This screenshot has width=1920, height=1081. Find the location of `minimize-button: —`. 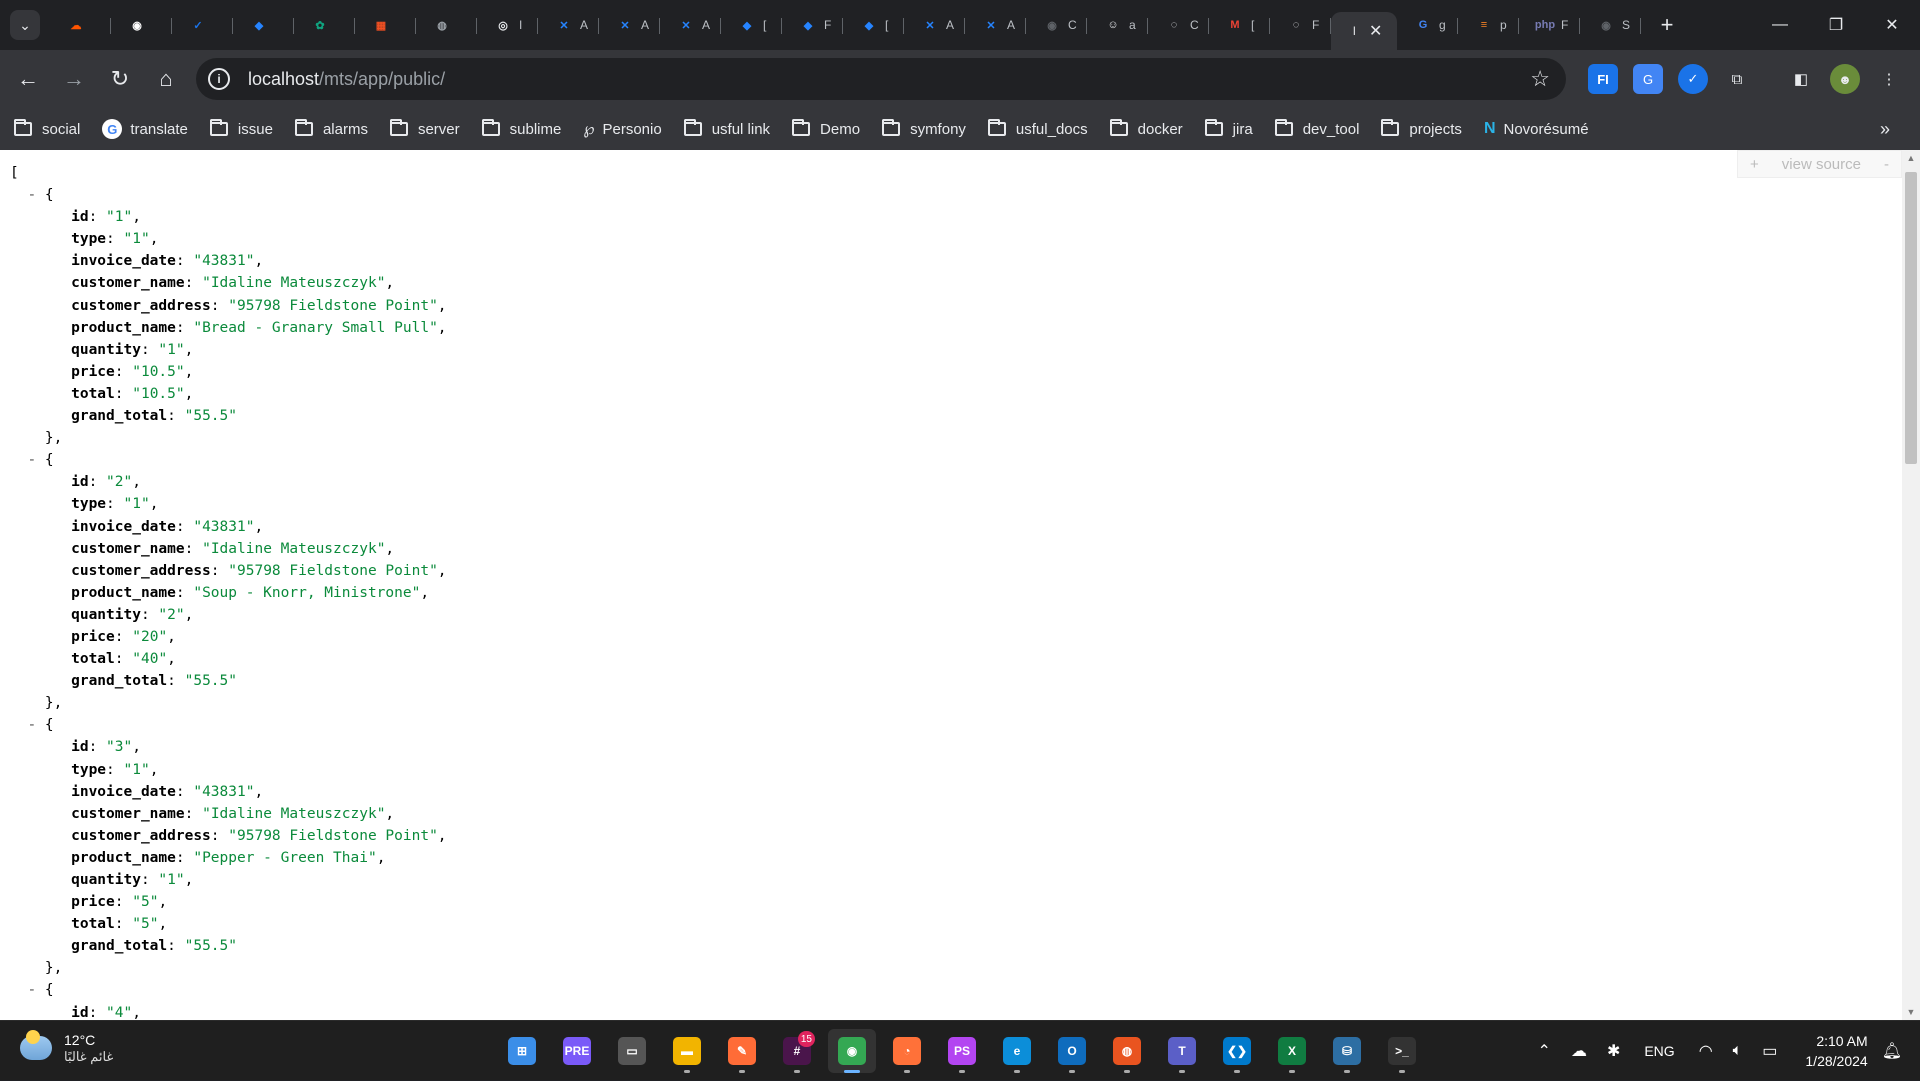

minimize-button: — is located at coordinates (1780, 25).